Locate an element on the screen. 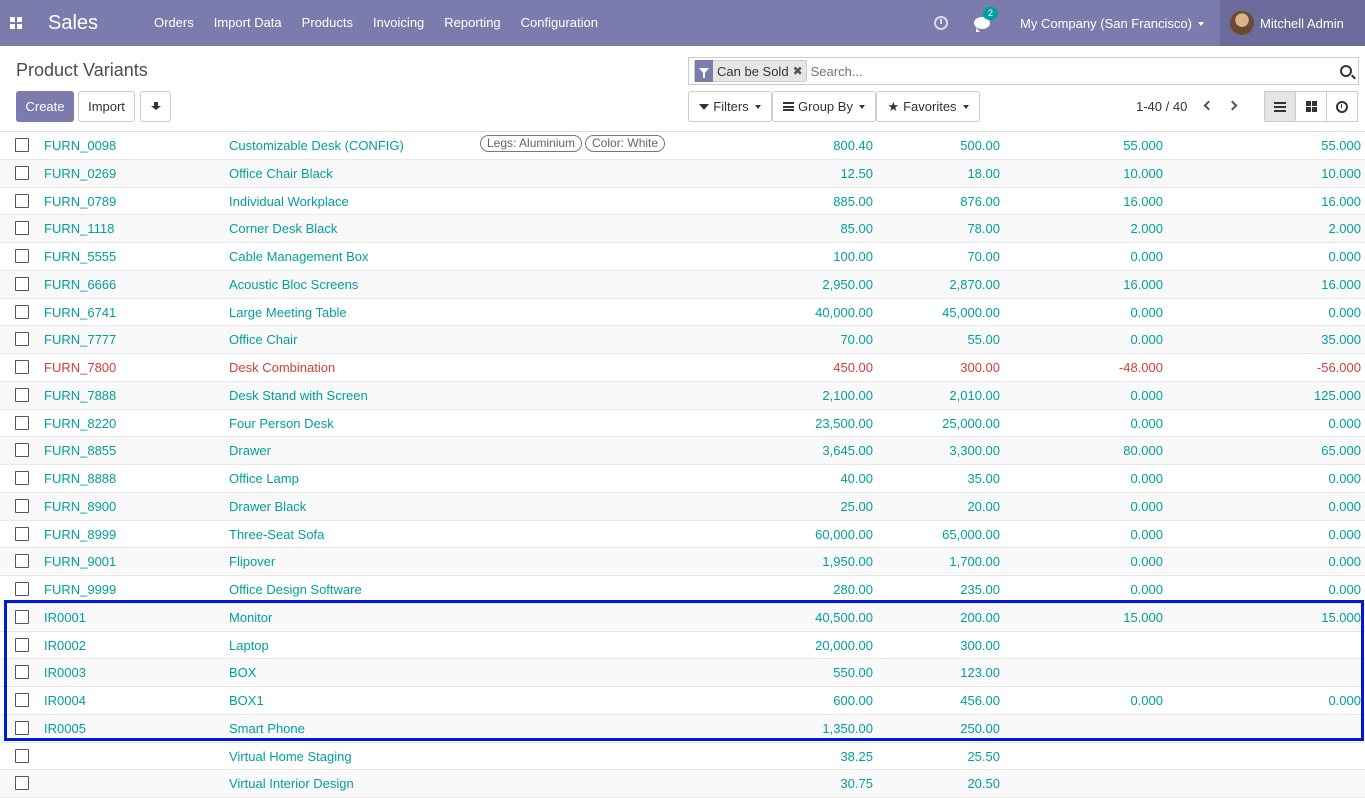  chevron-left-icon is located at coordinates (1208, 105).